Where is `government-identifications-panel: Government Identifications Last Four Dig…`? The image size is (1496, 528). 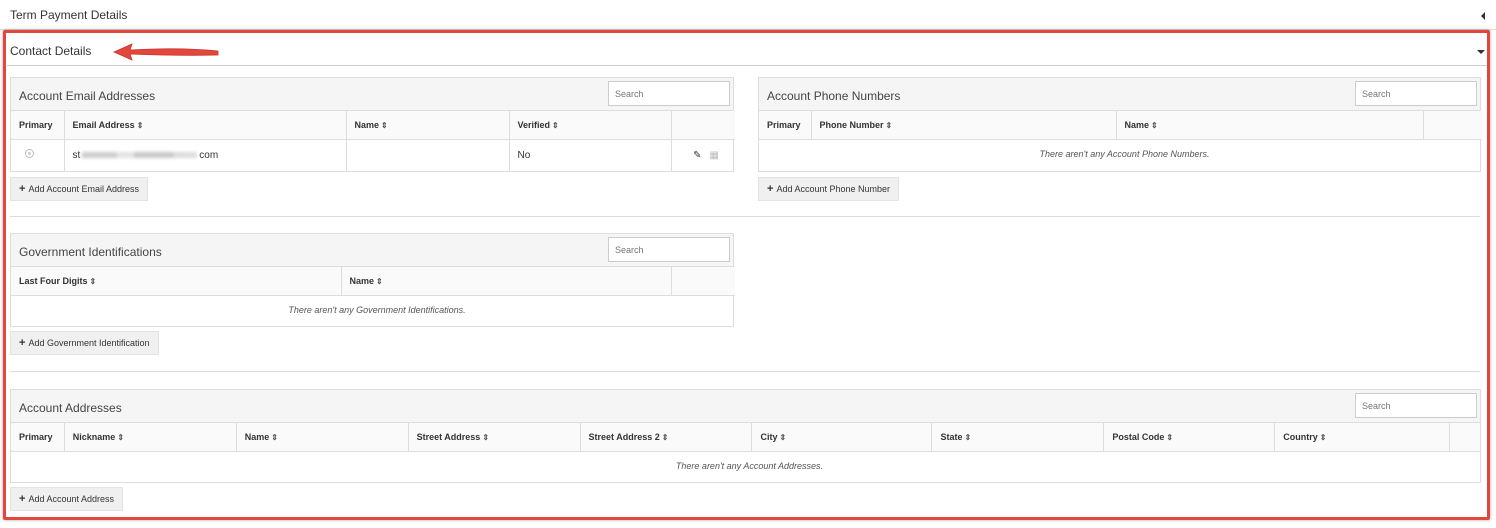
government-identifications-panel: Government Identifications Last Four Dig… is located at coordinates (372, 280).